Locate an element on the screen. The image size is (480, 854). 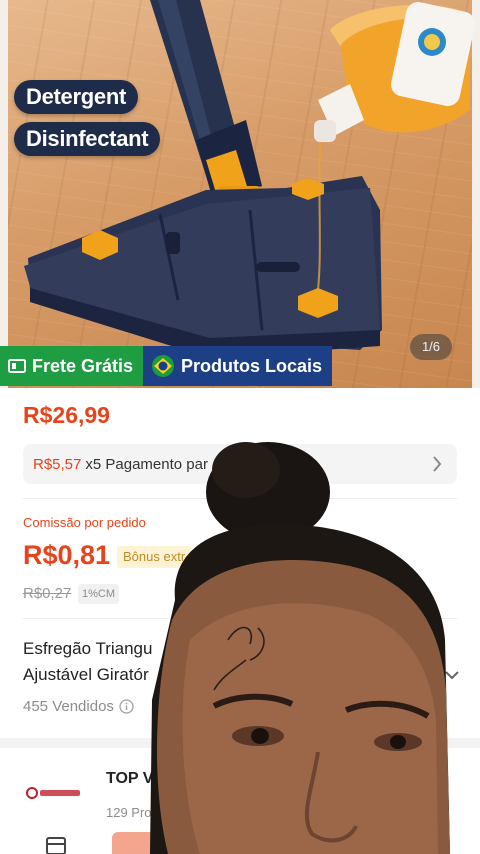
installment-row: R$5,57 x5 Pagamento par is located at coordinates (240, 464).